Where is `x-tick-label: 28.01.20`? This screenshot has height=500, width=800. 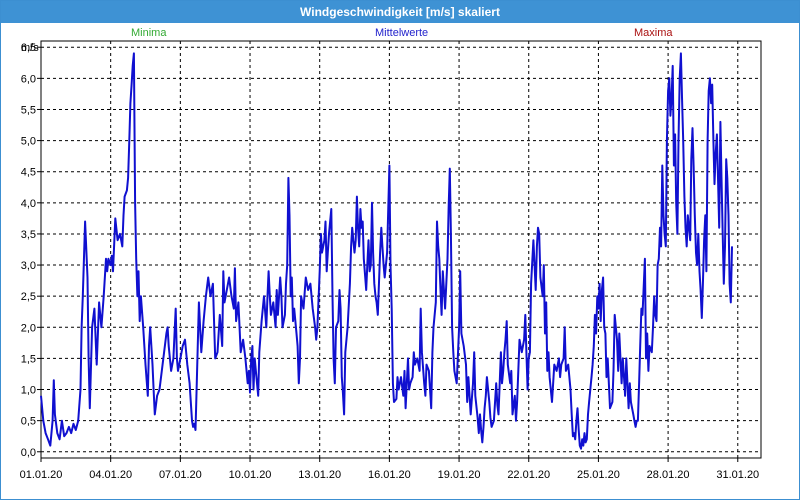
x-tick-label: 28.01.20 is located at coordinates (668, 475).